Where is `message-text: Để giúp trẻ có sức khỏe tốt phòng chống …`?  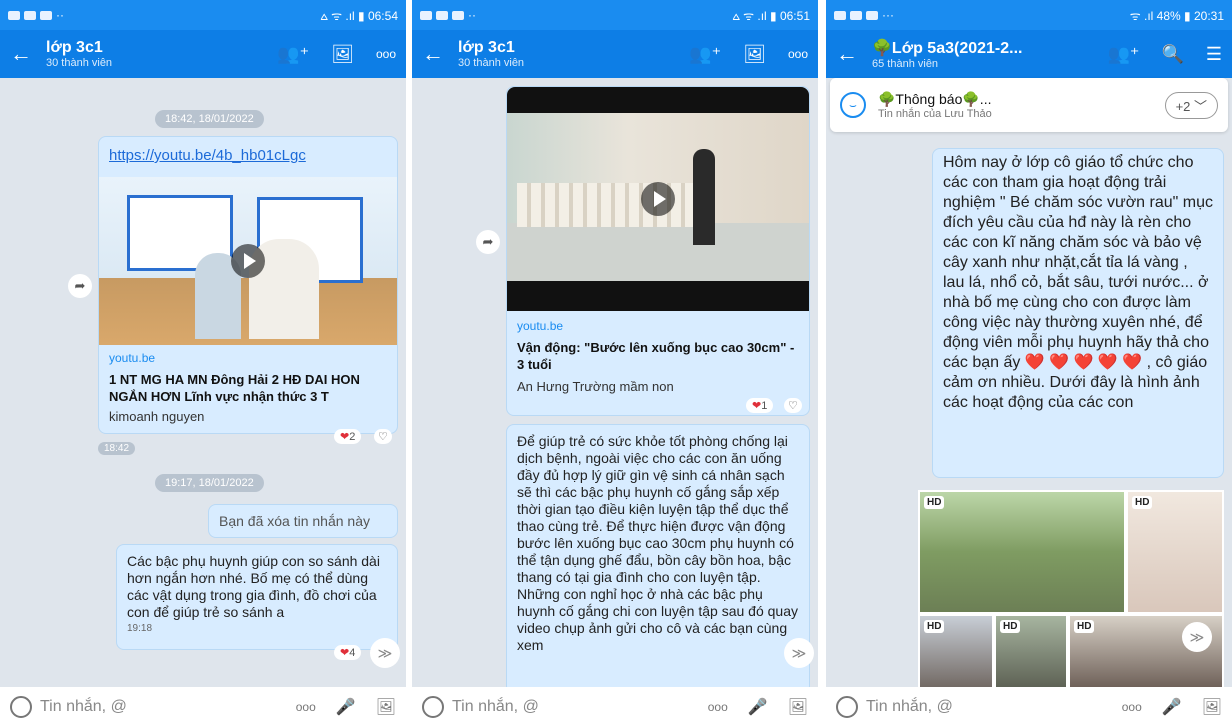
message-text: Để giúp trẻ có sức khỏe tốt phòng chống … is located at coordinates (657, 543).